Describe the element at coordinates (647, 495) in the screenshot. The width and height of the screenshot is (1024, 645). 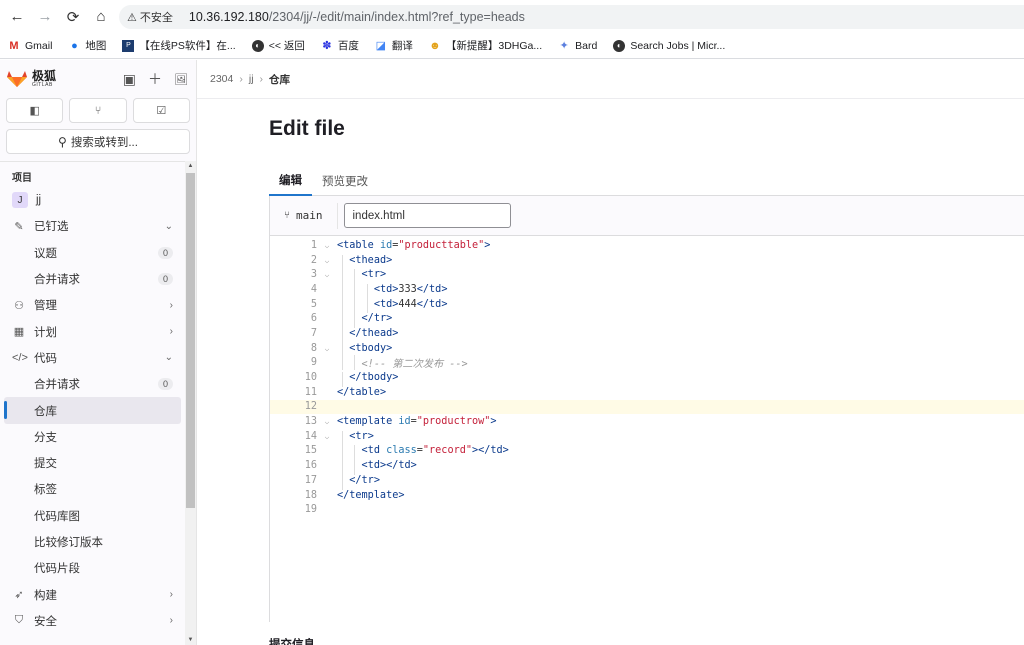
I see `code-line: 18 </template>` at that location.